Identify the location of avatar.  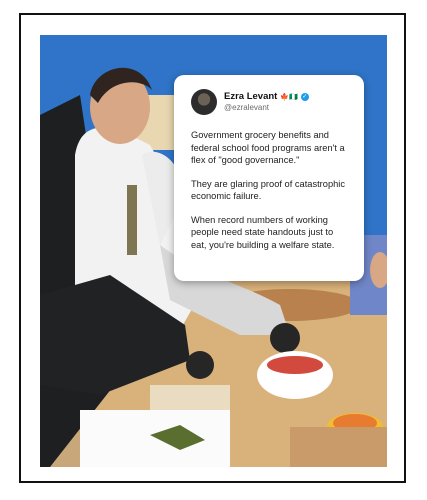
(204, 102).